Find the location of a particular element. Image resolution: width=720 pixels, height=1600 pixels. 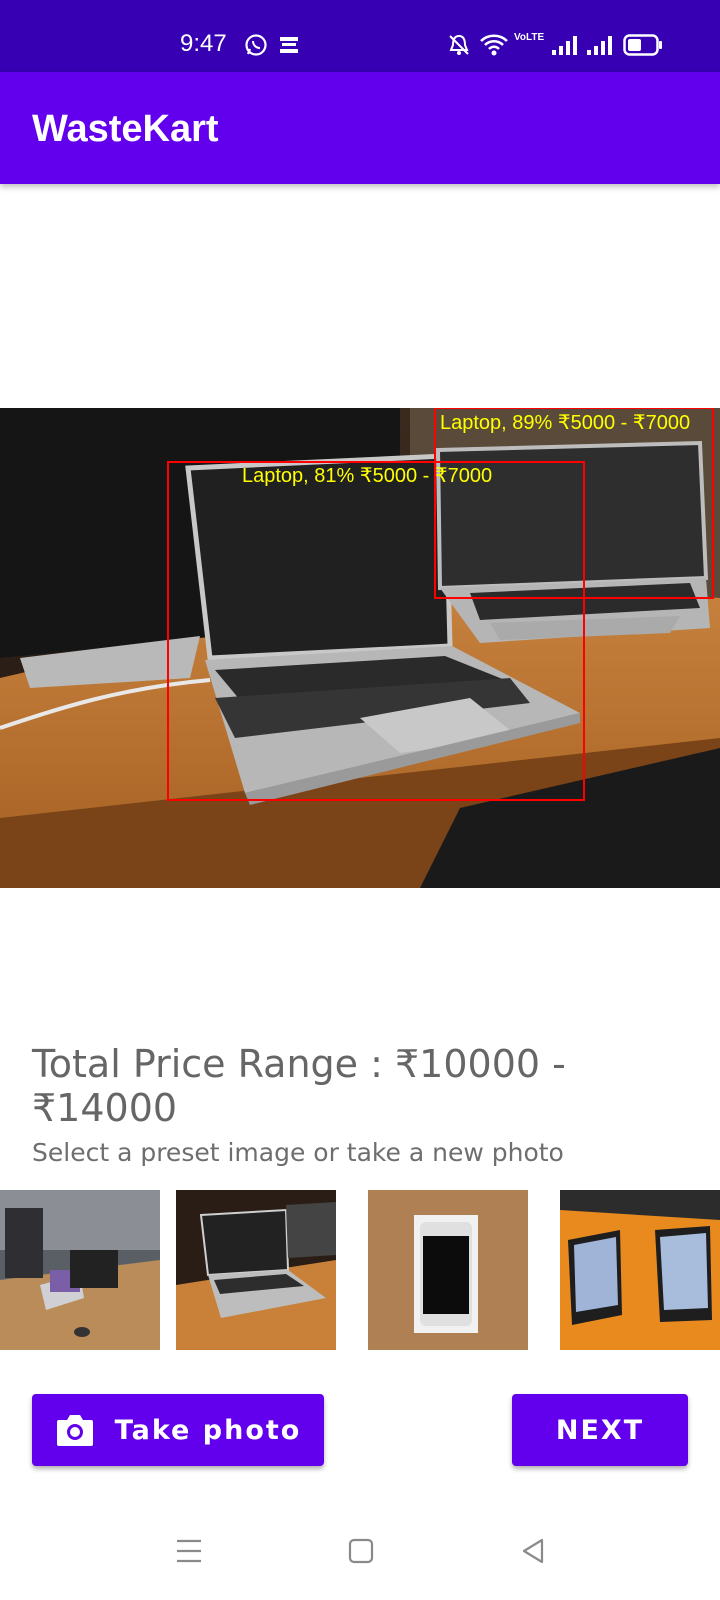

status-bar: 9:47 VoLTE is located at coordinates (360, 36).